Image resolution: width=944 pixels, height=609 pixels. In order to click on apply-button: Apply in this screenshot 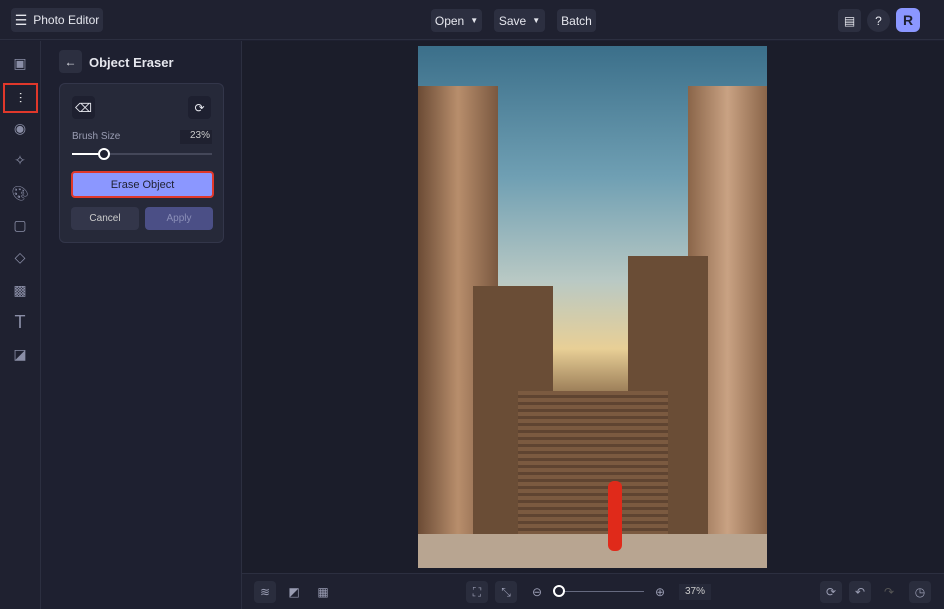, I will do `click(179, 218)`.